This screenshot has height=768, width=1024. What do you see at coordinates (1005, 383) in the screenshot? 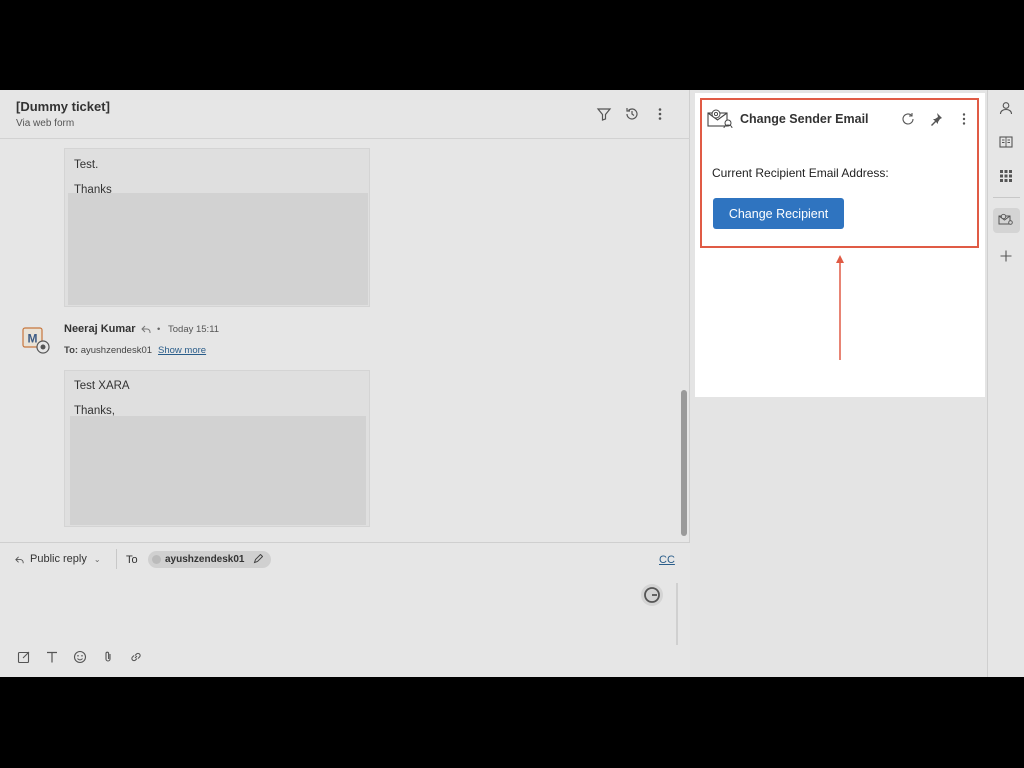
I see `apps-rail` at bounding box center [1005, 383].